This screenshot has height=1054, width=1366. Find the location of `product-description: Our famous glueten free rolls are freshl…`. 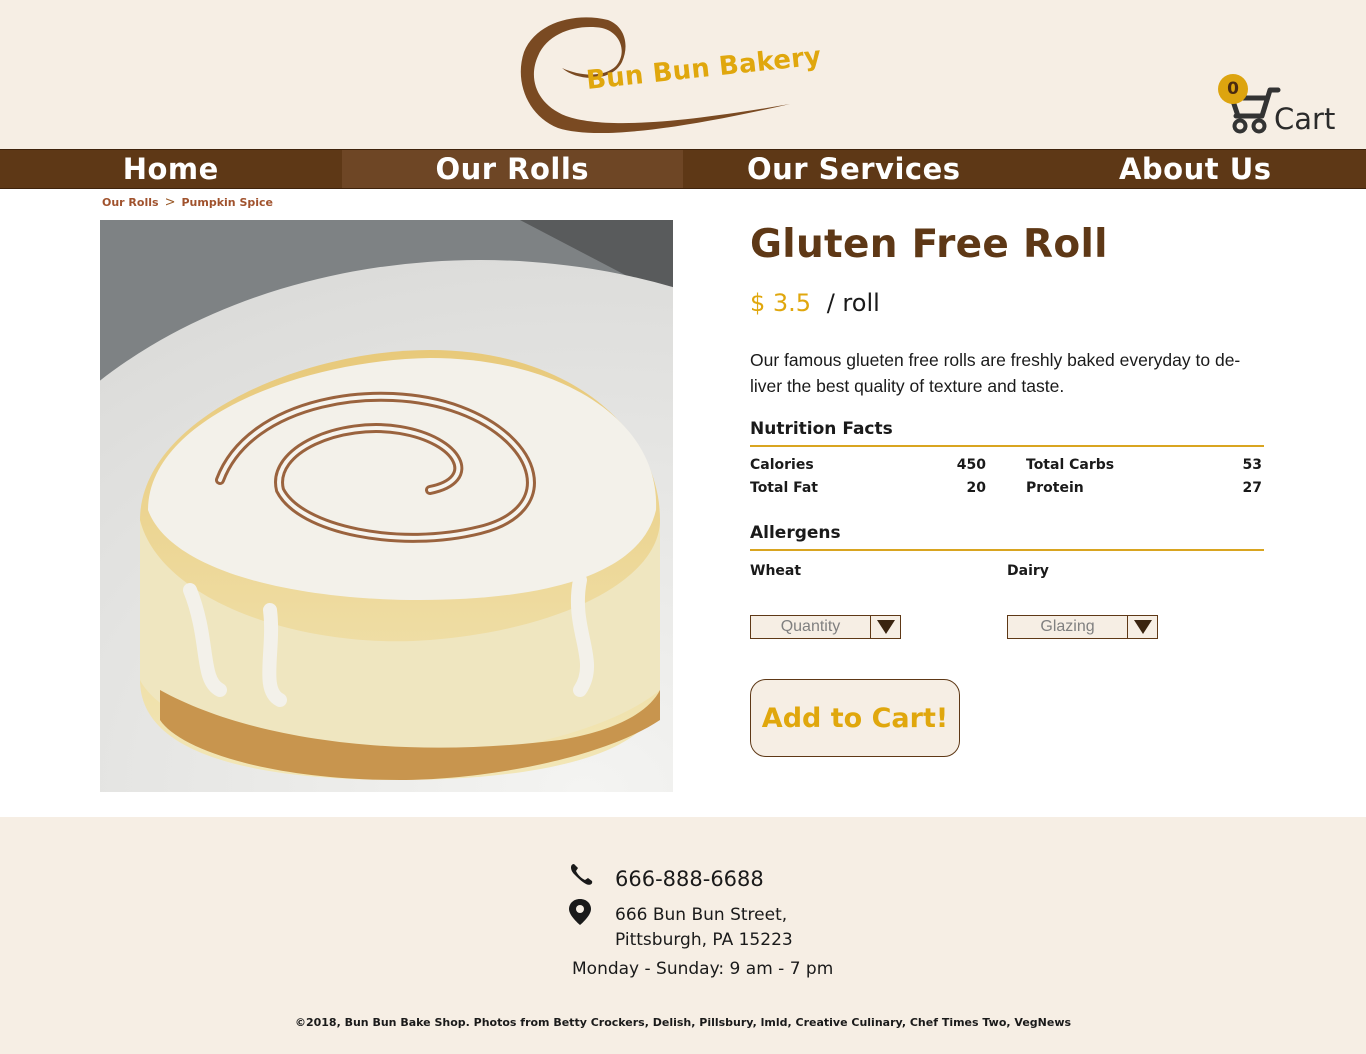

product-description: Our famous glueten free rolls are freshl… is located at coordinates (995, 373).